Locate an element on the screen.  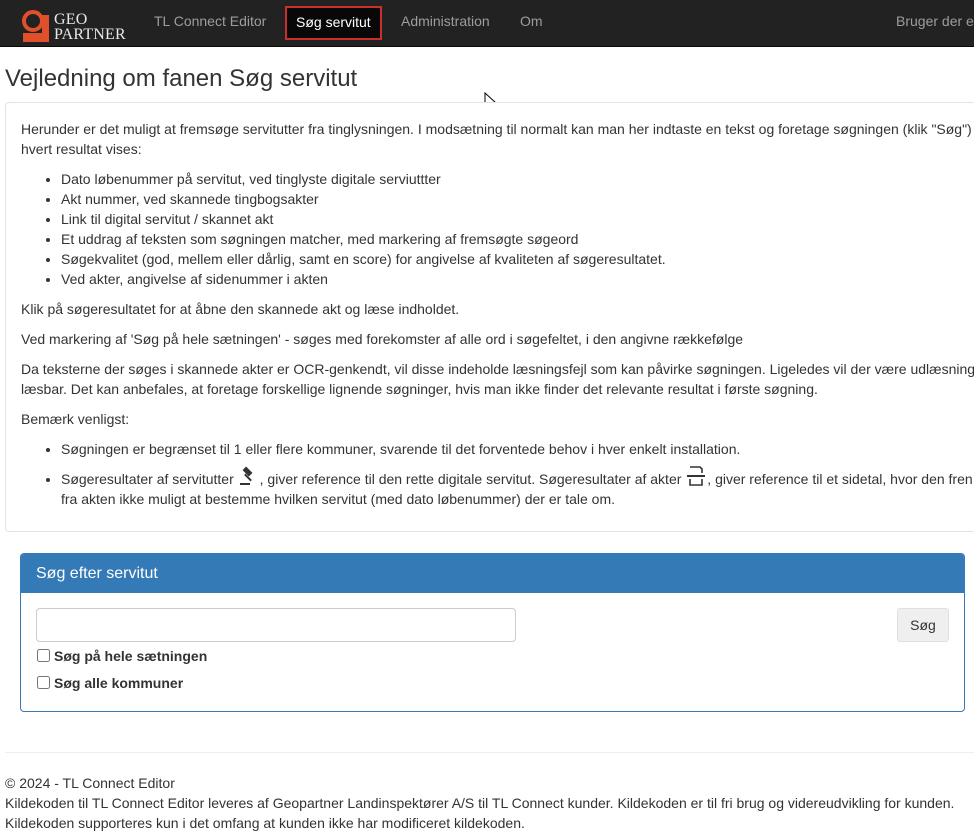
list-item: Link til digital servitut / skannet akt is located at coordinates (517, 219).